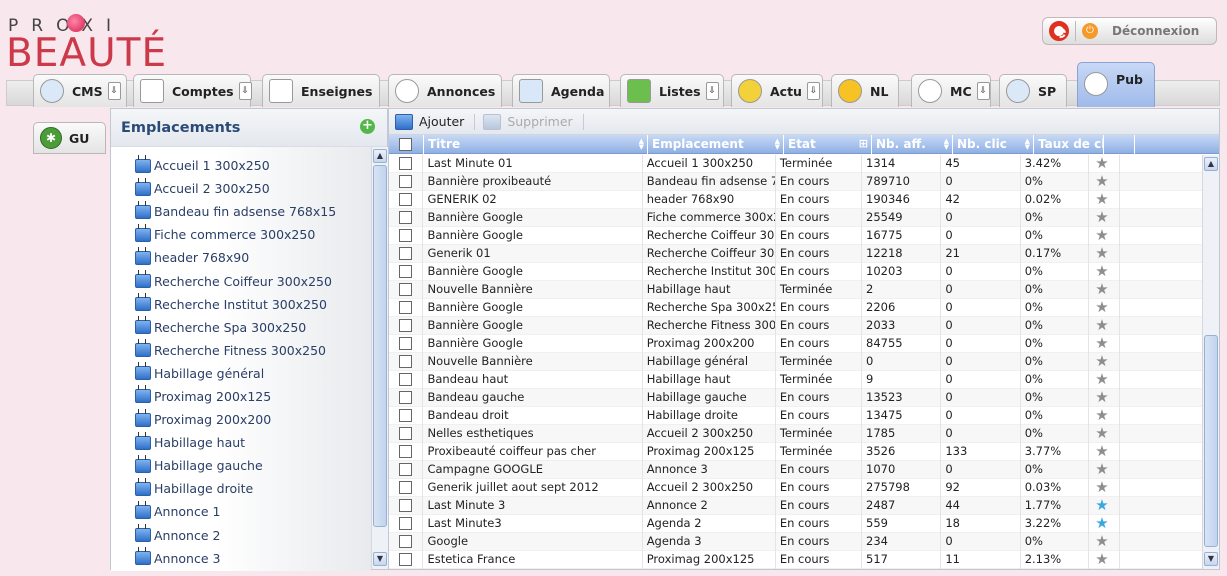 The width and height of the screenshot is (1227, 576). I want to click on emplacement-item: Habillage haut, so click(241, 442).